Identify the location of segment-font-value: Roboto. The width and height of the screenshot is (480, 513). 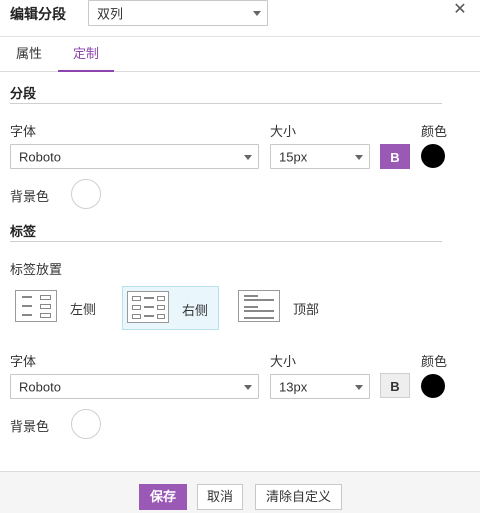
(40, 156).